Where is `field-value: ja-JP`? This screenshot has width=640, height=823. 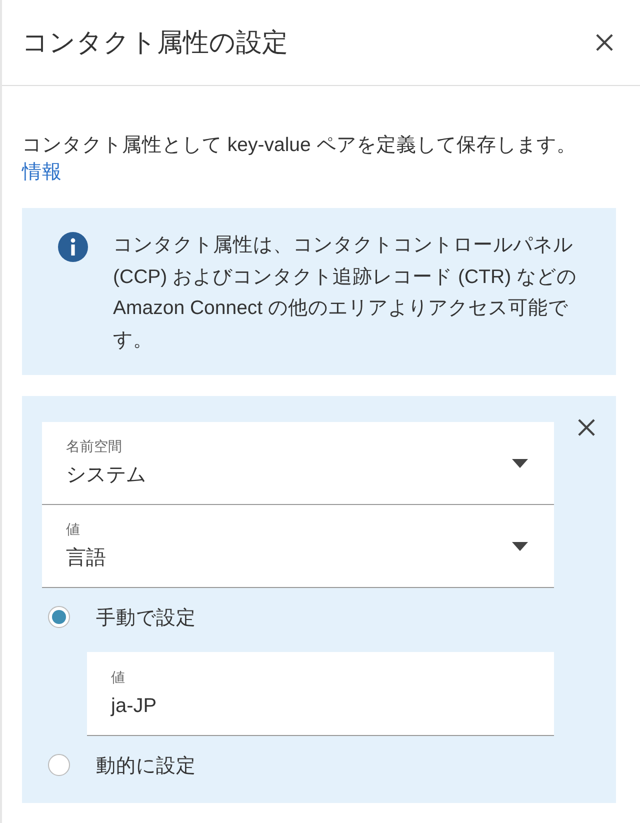
field-value: ja-JP is located at coordinates (134, 706).